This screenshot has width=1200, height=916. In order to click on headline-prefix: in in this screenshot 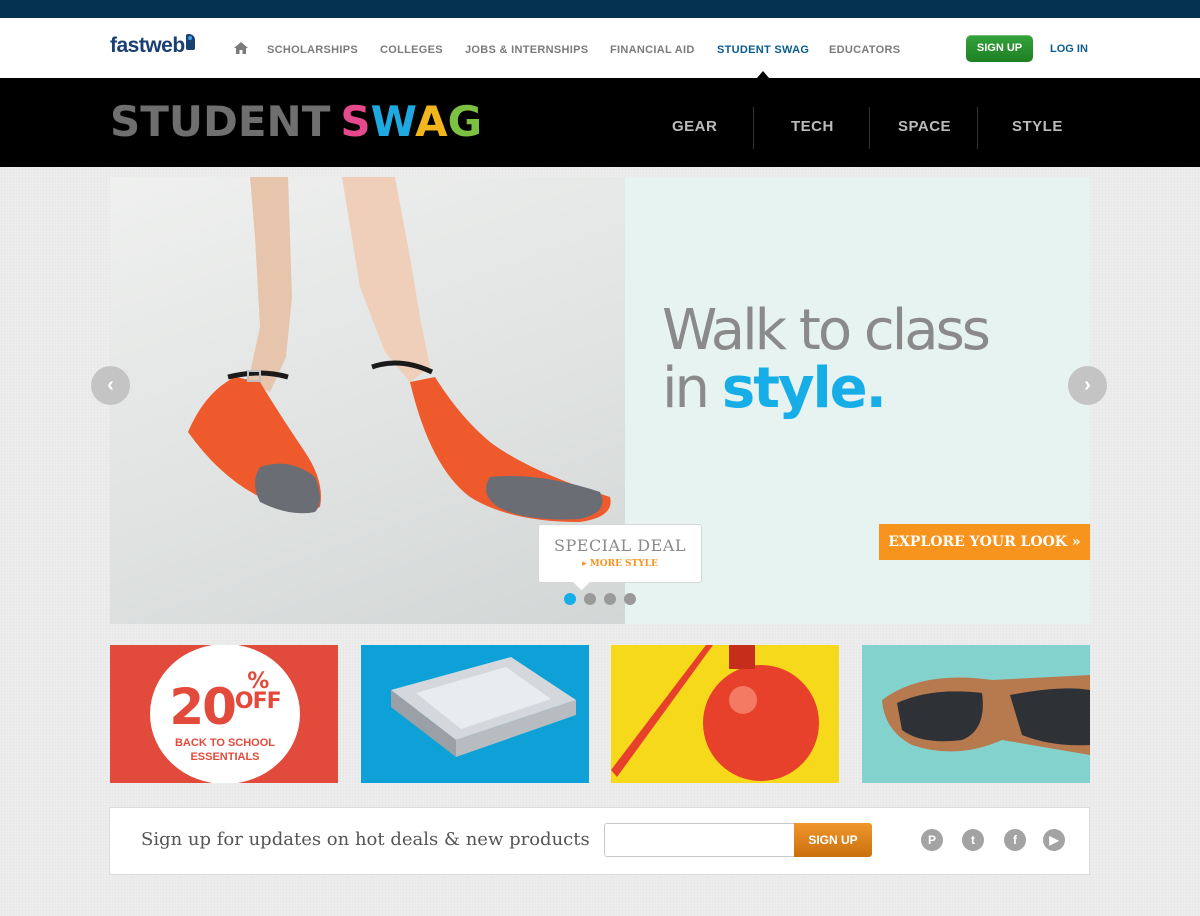, I will do `click(692, 388)`.